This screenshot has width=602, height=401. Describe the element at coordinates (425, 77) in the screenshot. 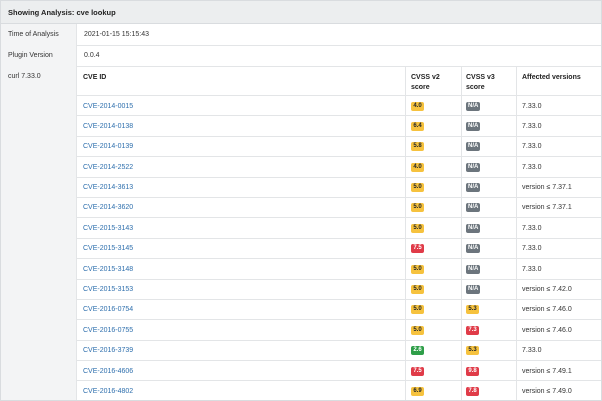

I see `header-cvss-v2-line1: CVSS v2` at that location.